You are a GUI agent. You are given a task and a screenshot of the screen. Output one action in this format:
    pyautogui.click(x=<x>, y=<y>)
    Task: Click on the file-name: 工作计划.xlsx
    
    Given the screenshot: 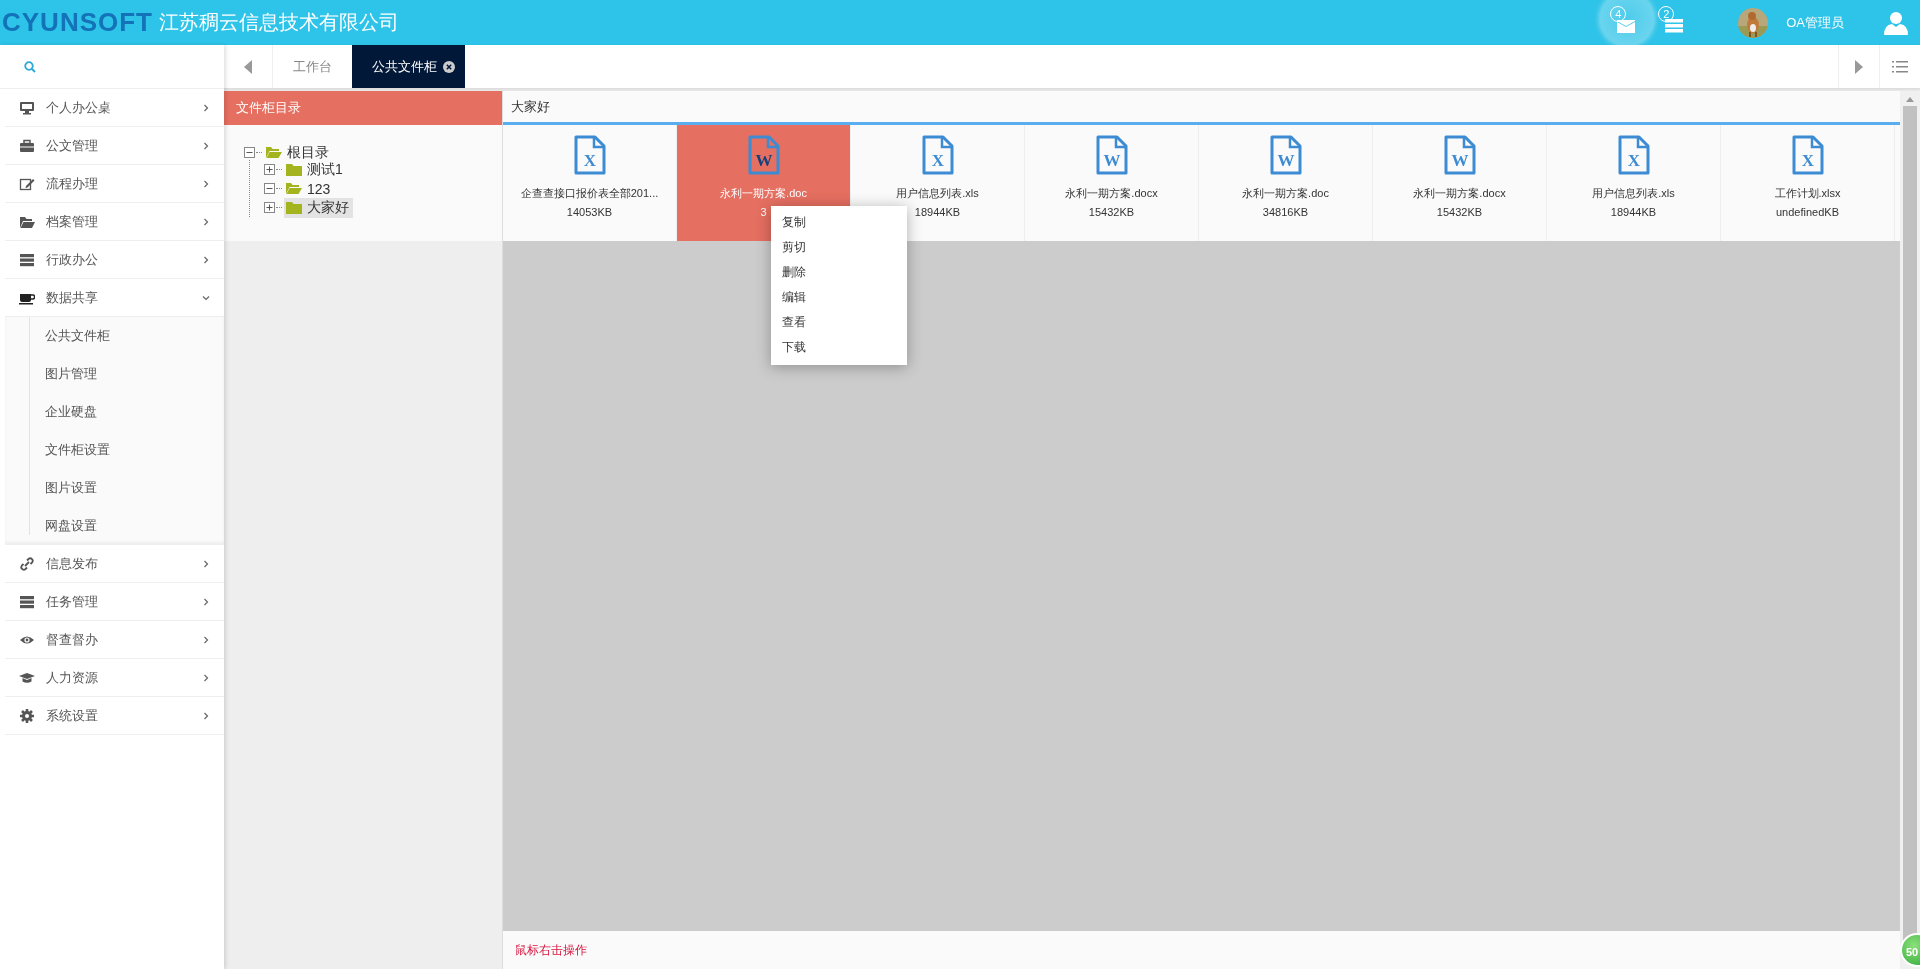 What is the action you would take?
    pyautogui.click(x=1807, y=193)
    